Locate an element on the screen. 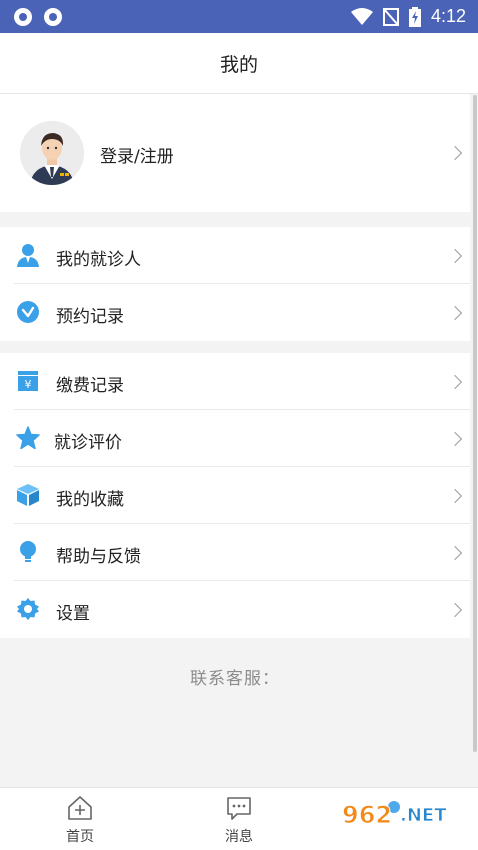  yuan-icon: ¥ is located at coordinates (28, 381).